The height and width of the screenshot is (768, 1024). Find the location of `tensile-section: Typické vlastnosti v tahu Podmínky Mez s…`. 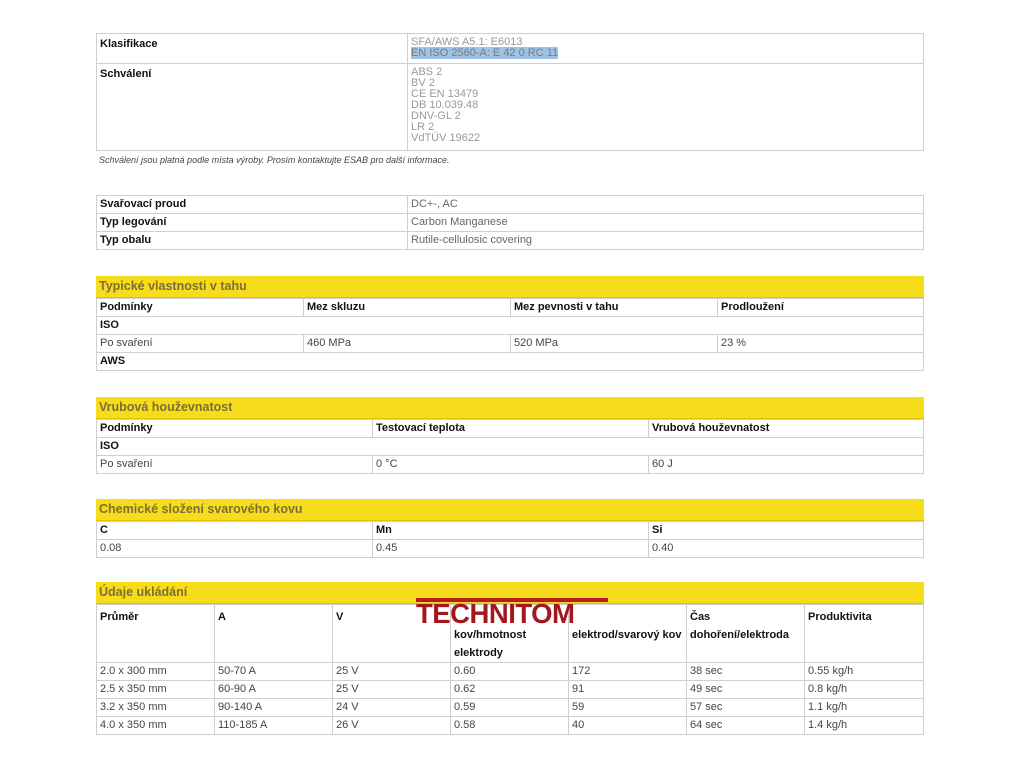

tensile-section: Typické vlastnosti v tahu Podmínky Mez s… is located at coordinates (510, 323).